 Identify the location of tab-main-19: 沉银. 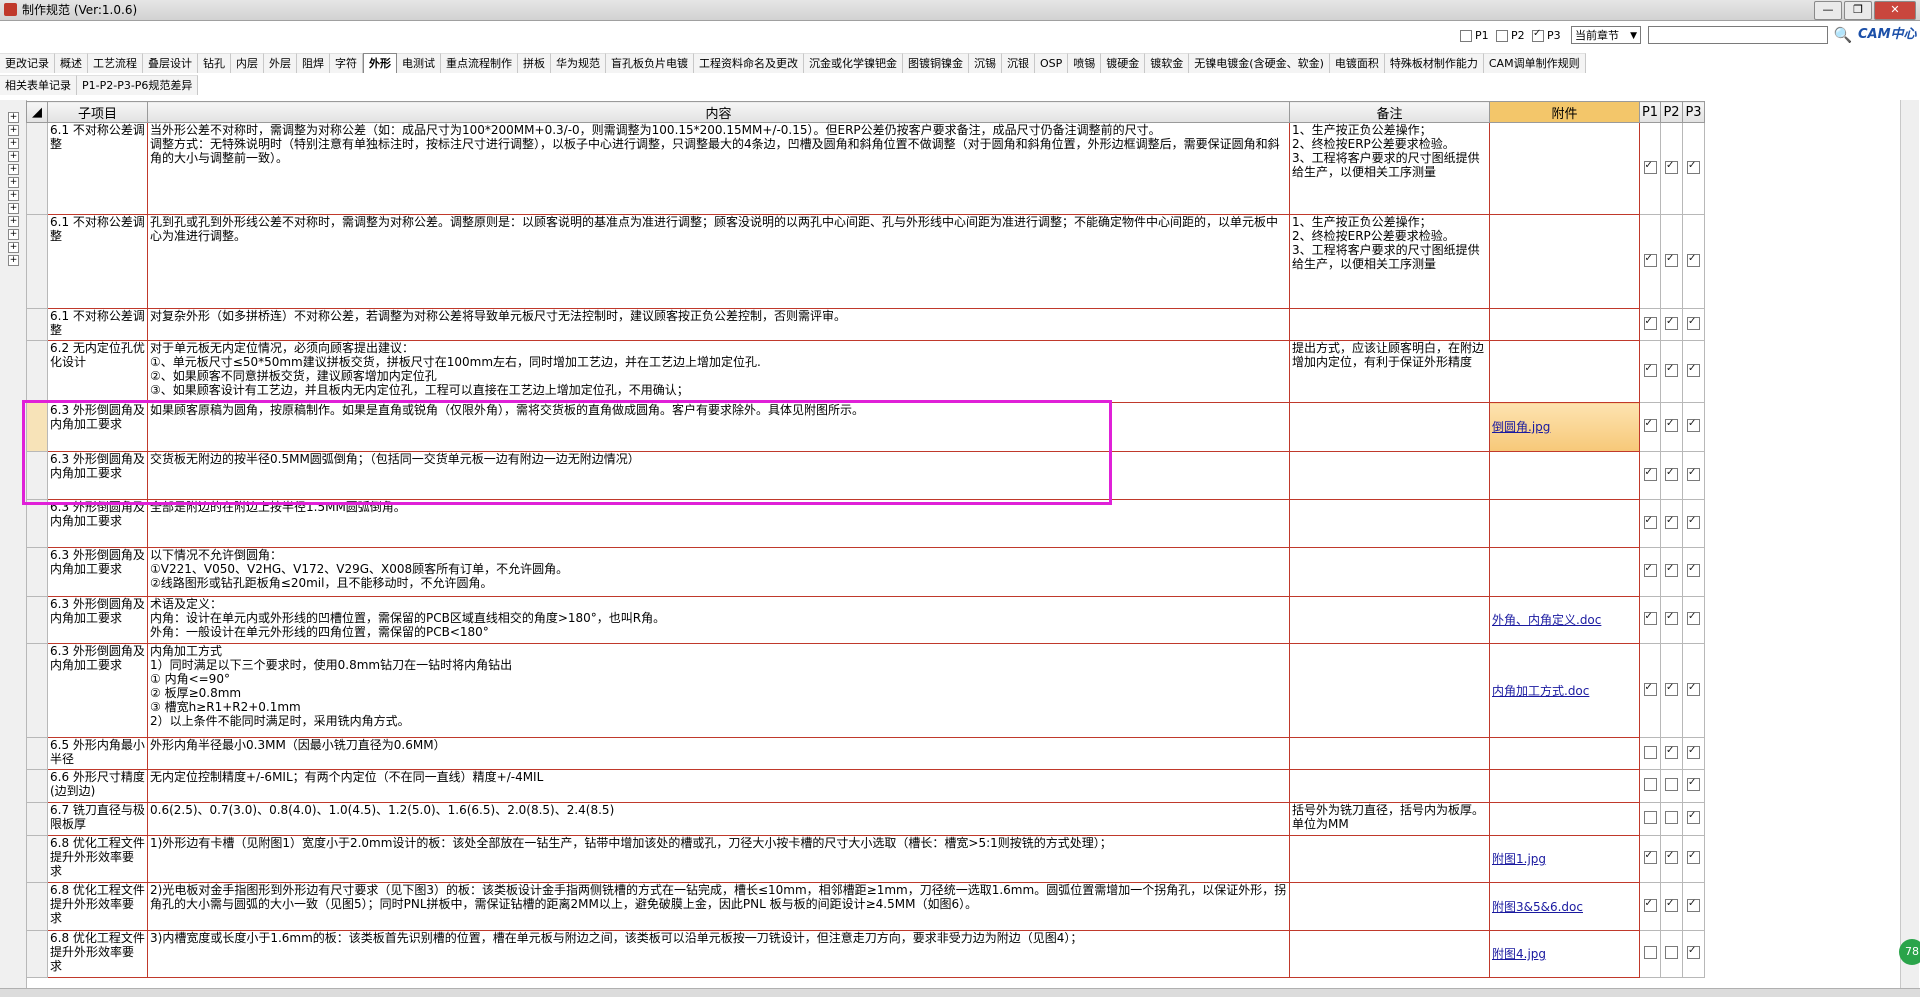
(1018, 63).